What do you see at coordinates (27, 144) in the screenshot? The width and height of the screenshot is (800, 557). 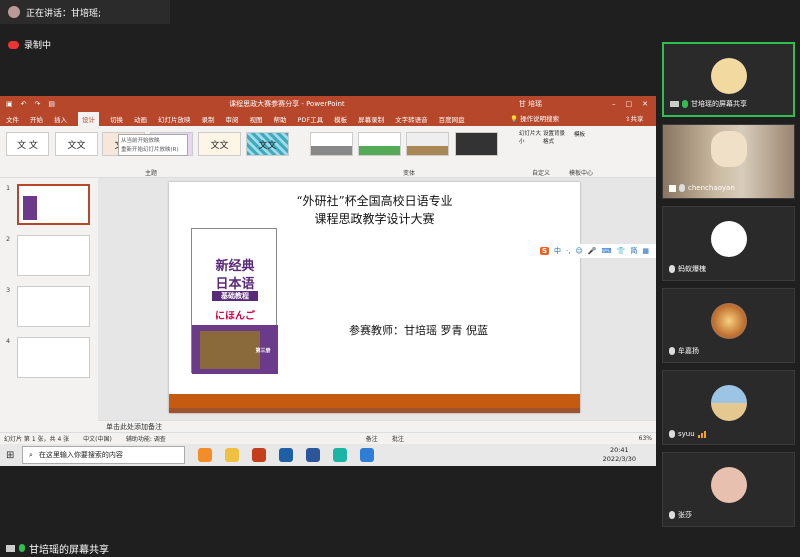 I see `theme-office: 文 文` at bounding box center [27, 144].